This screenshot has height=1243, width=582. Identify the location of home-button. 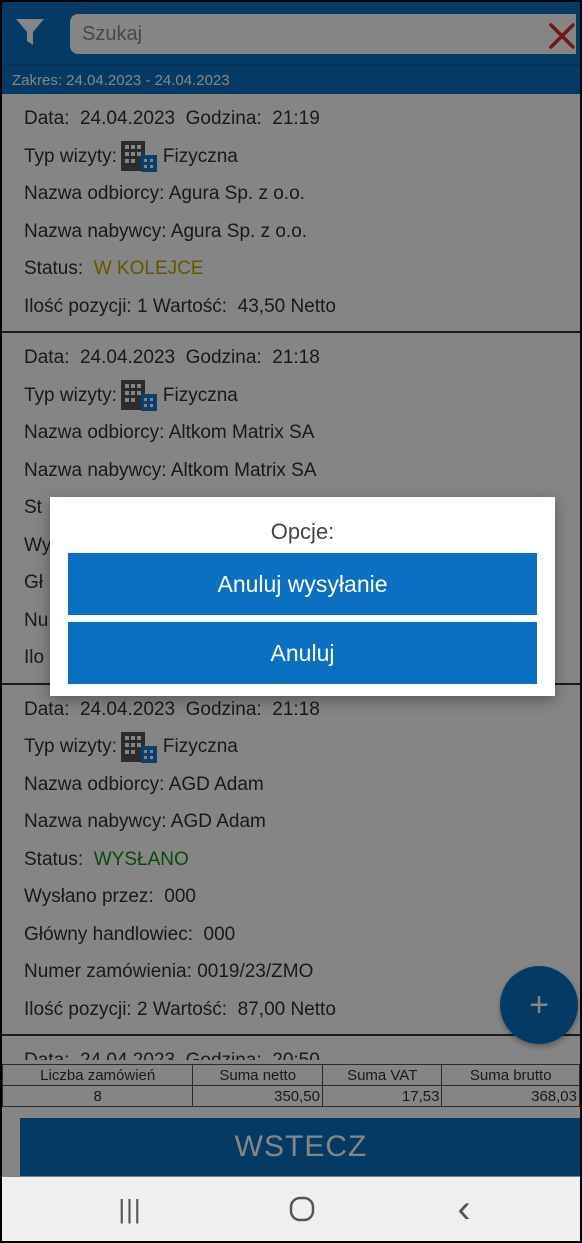
(302, 1209).